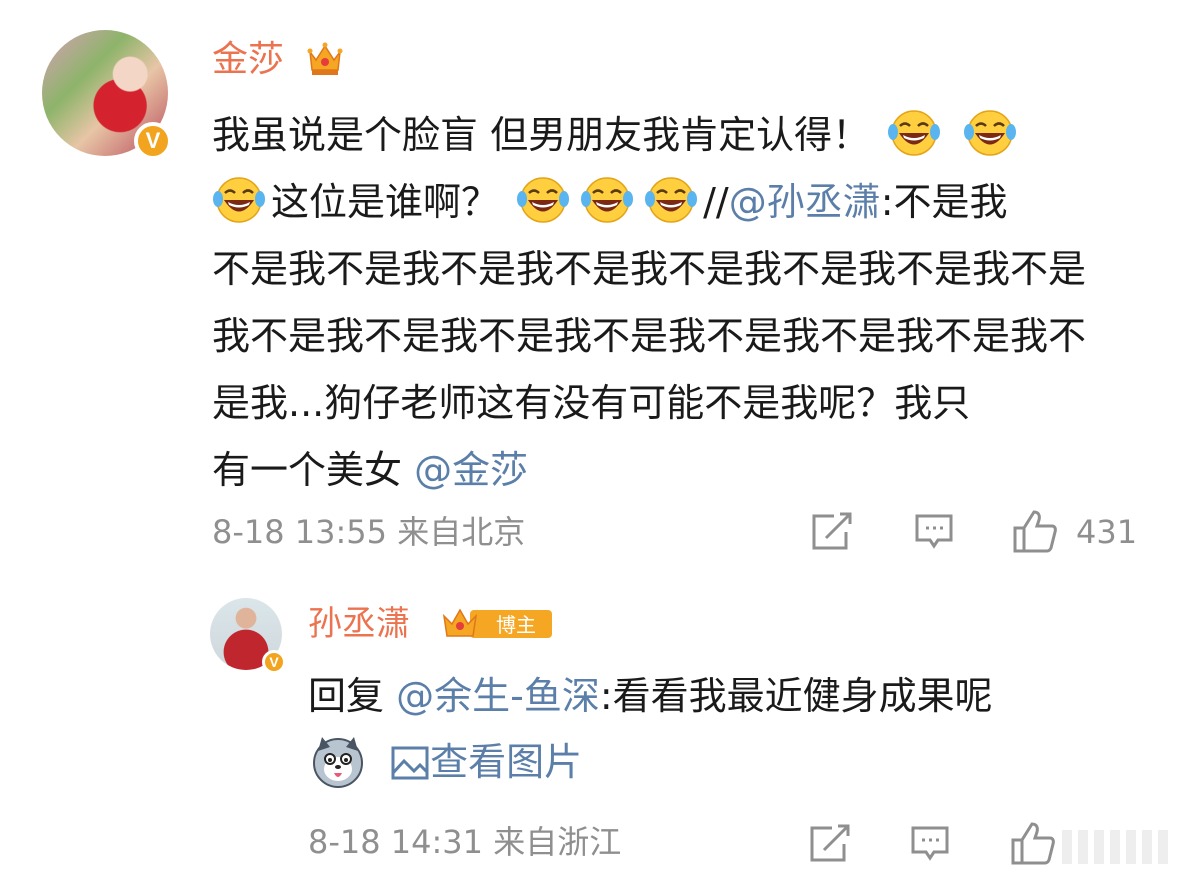 Image resolution: width=1179 pixels, height=877 pixels. Describe the element at coordinates (649, 336) in the screenshot. I see `comment-line-4: 我不是我不是我不是我不是我不是我不是我不是我不` at that location.